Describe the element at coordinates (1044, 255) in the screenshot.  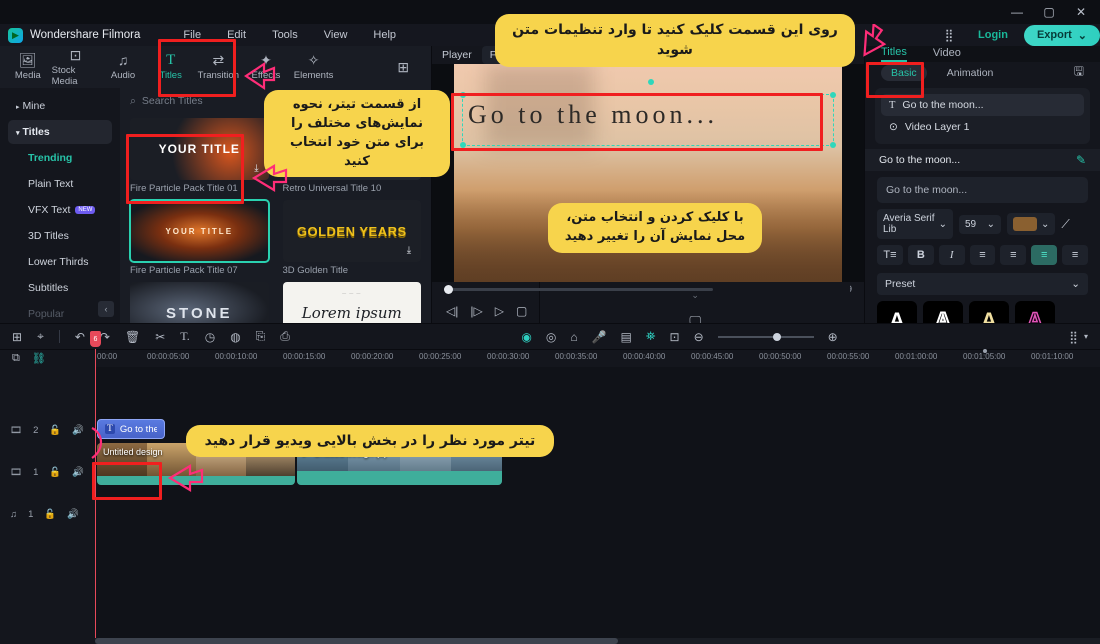
I see `align-right-icon: ≡` at that location.